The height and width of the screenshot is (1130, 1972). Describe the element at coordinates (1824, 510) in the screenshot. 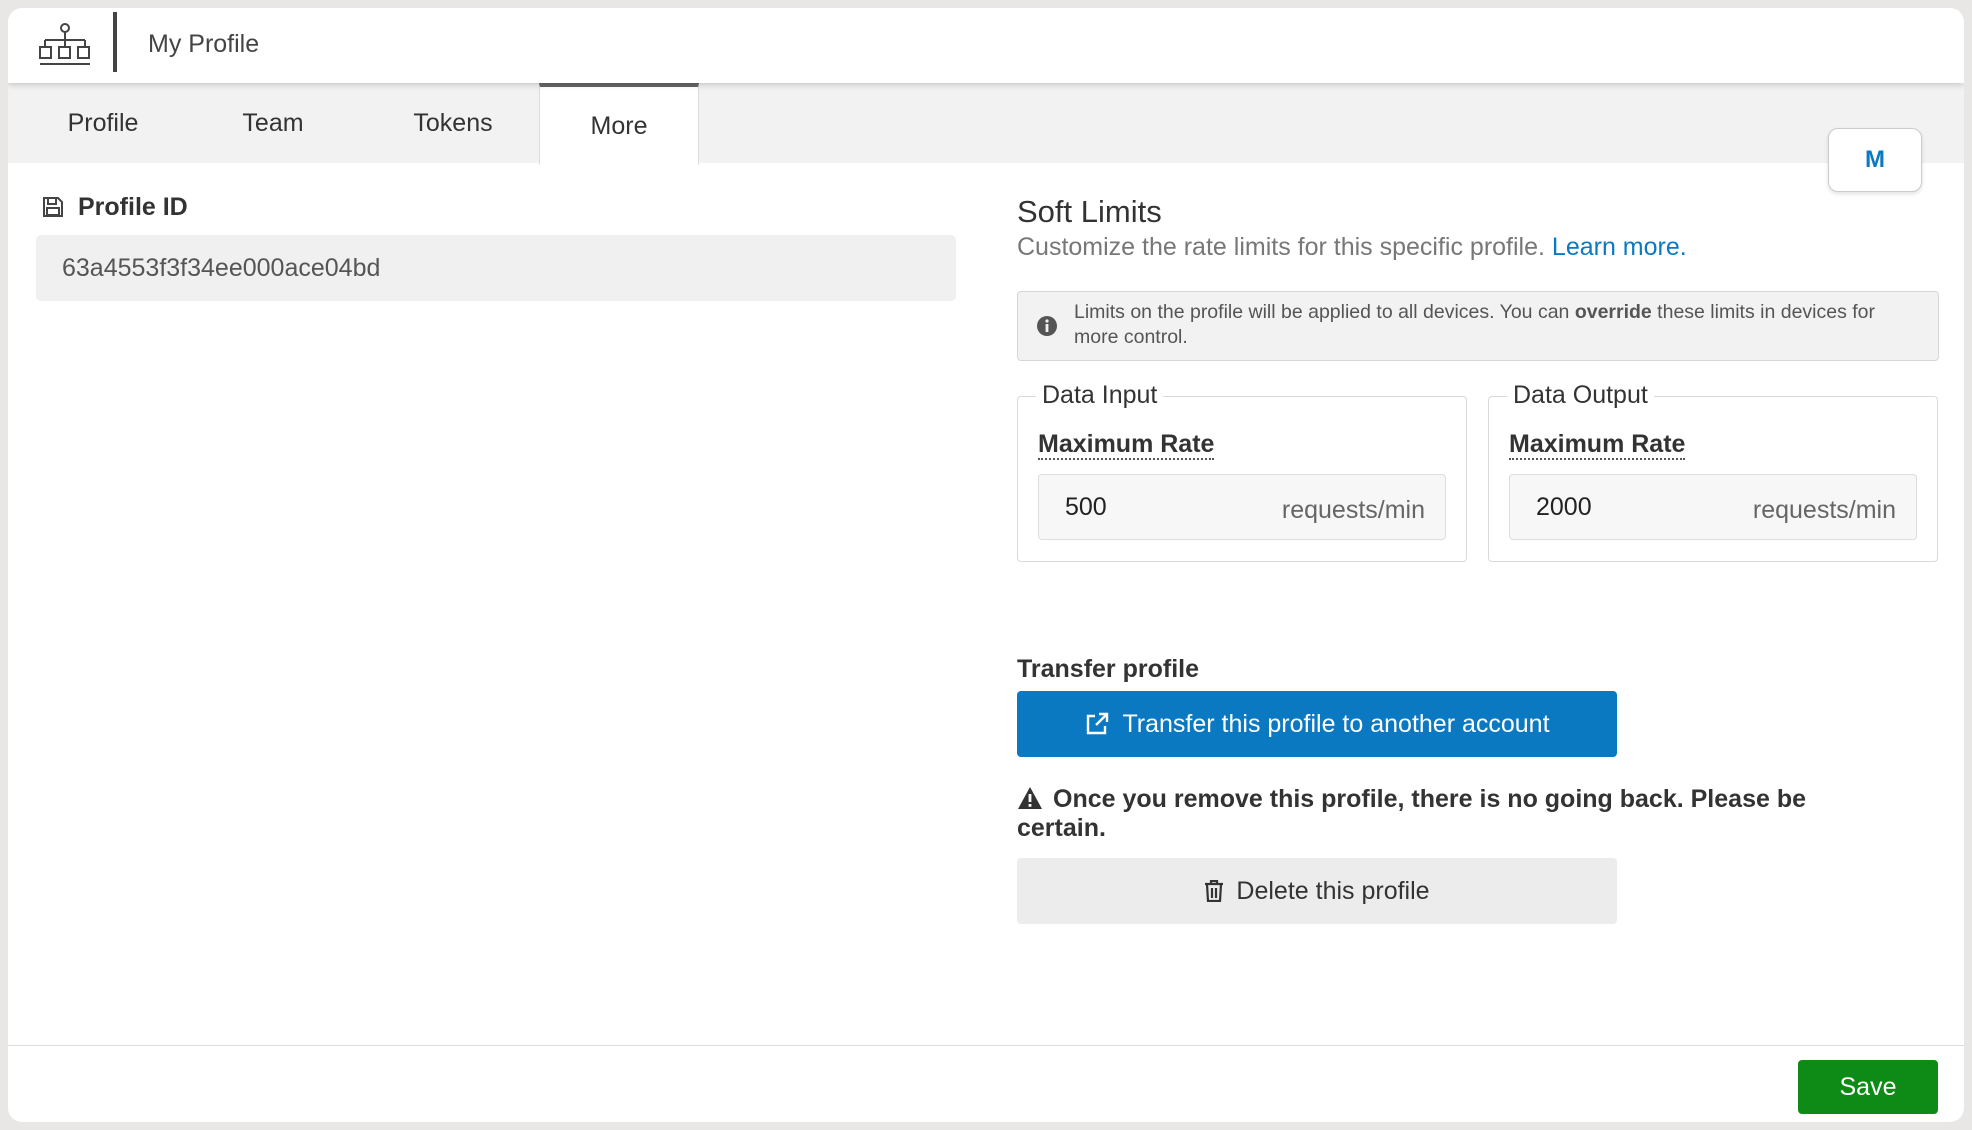

I see `data-output-rate-unit: requests/min` at that location.